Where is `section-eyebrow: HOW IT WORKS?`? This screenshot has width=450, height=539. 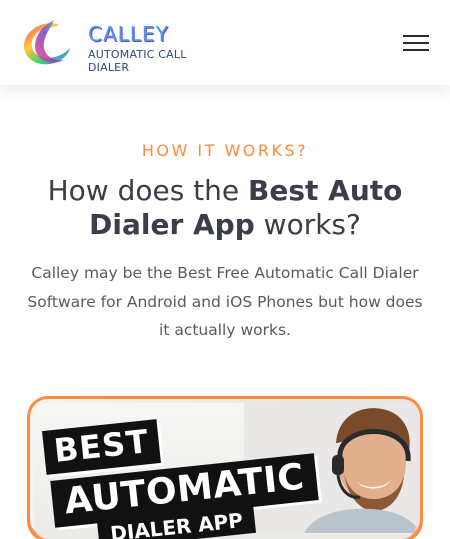 section-eyebrow: HOW IT WORKS? is located at coordinates (225, 150).